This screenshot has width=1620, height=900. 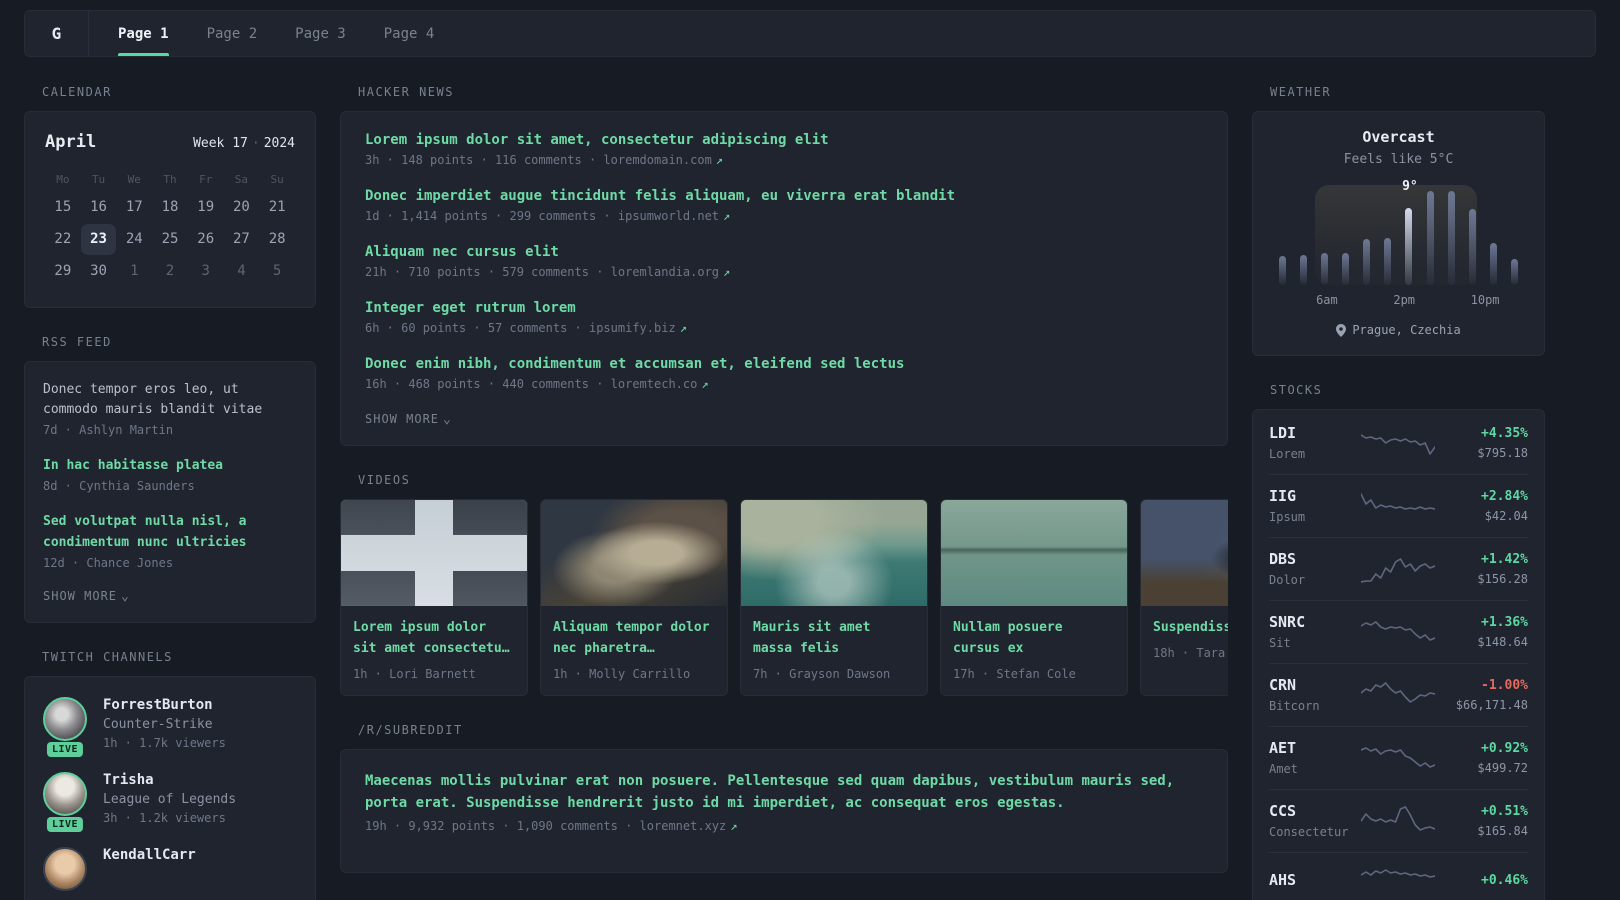 I want to click on calendar-day: 1, so click(x=134, y=271).